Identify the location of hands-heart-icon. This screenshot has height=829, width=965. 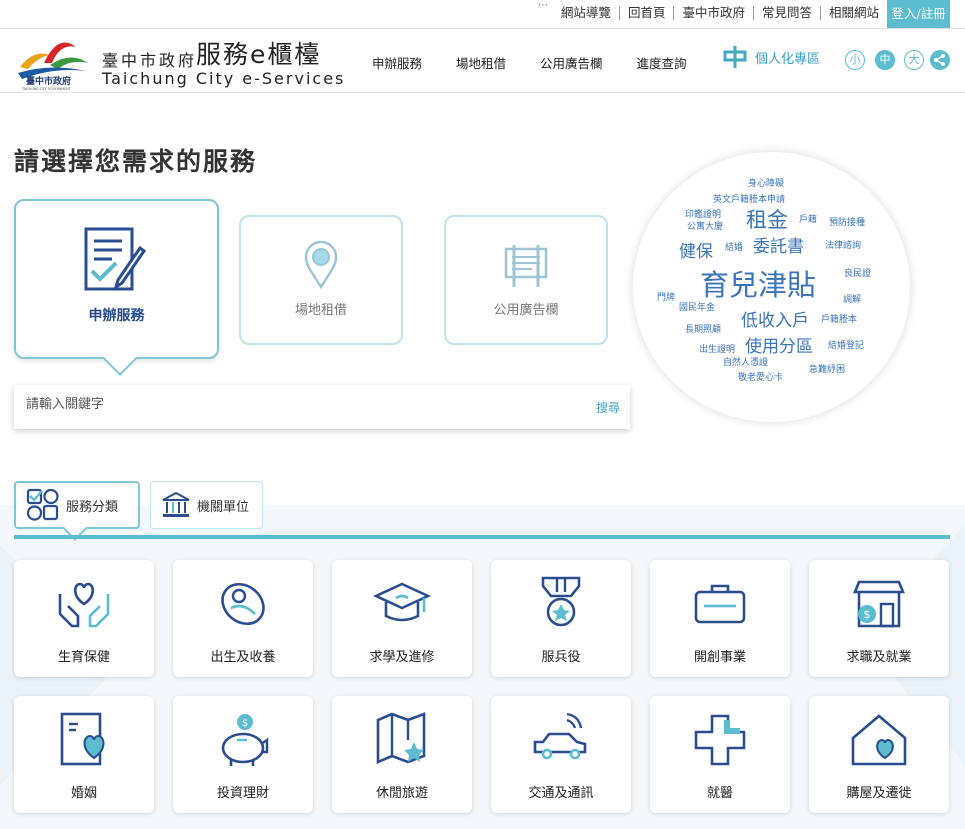
(84, 605).